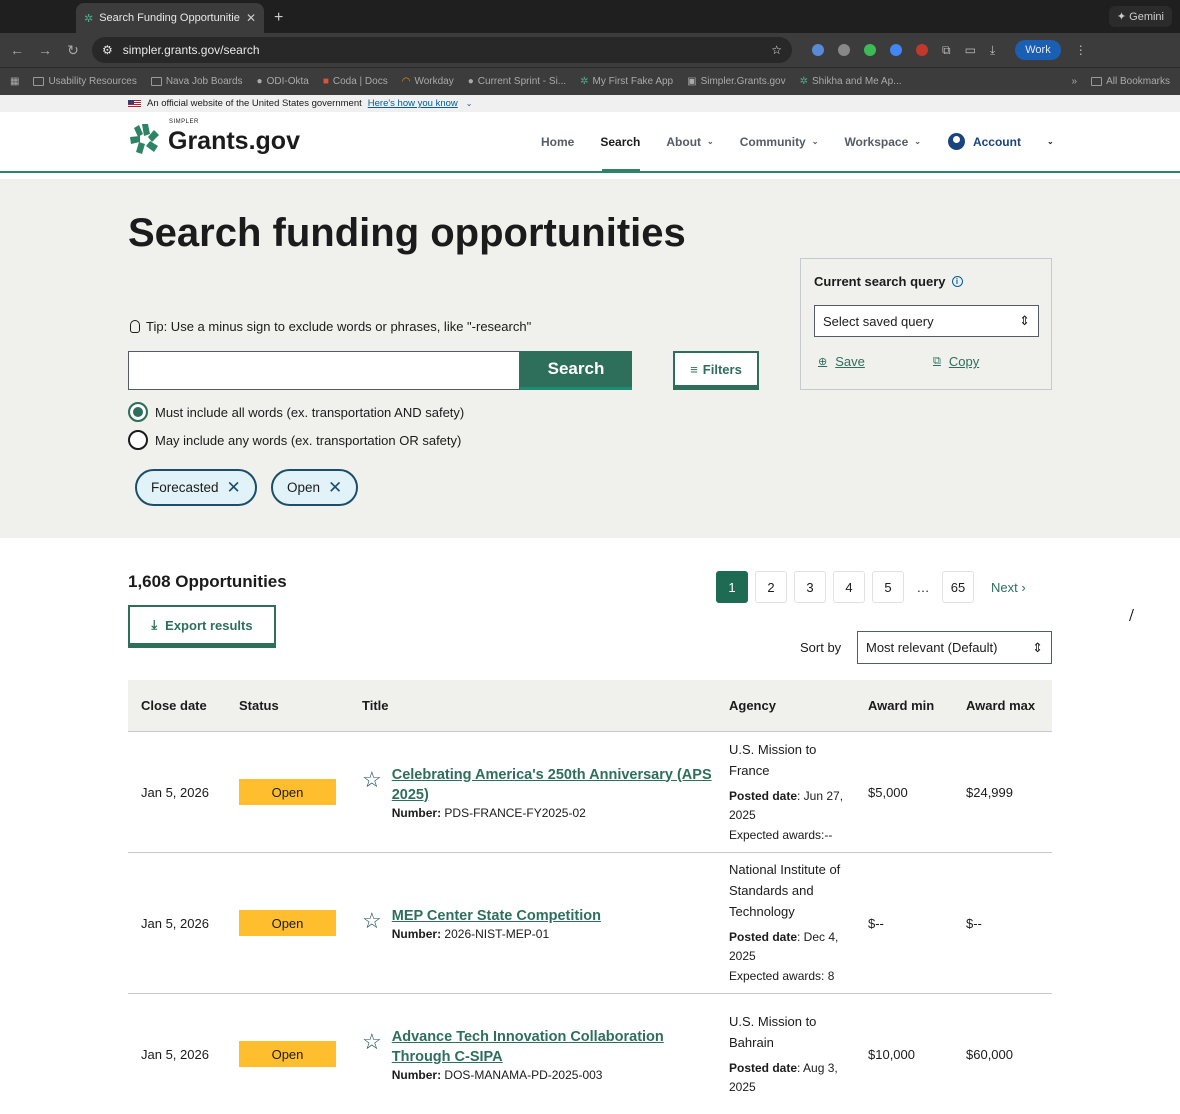  I want to click on column-header: Award min, so click(904, 705).